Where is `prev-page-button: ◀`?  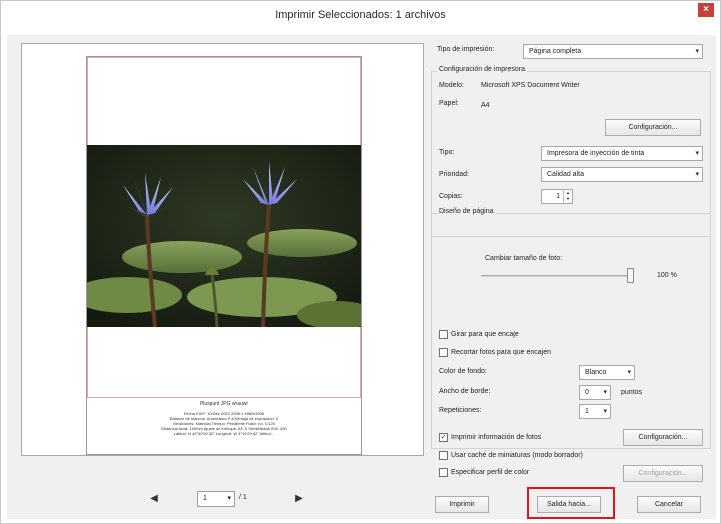 prev-page-button: ◀ is located at coordinates (154, 499).